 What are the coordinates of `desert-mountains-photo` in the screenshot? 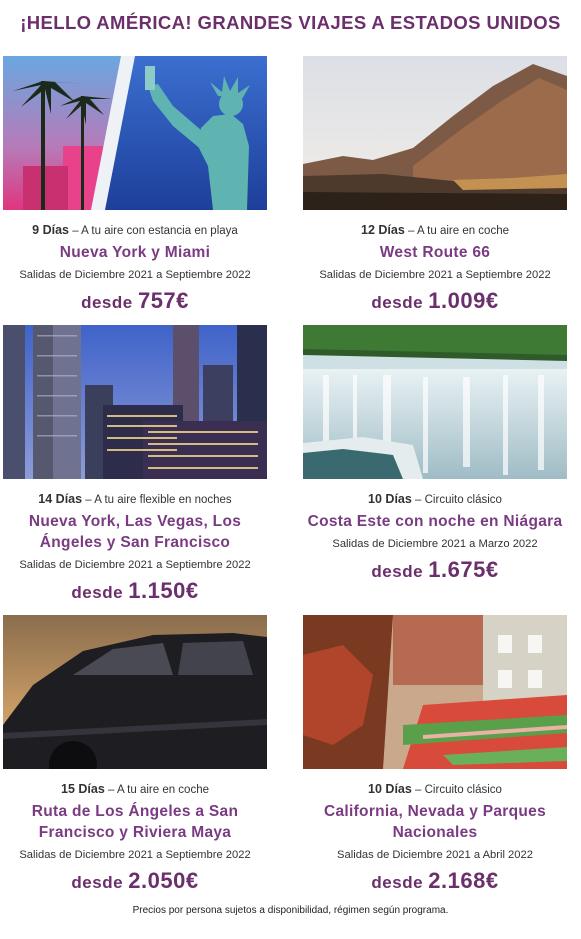 It's located at (435, 133).